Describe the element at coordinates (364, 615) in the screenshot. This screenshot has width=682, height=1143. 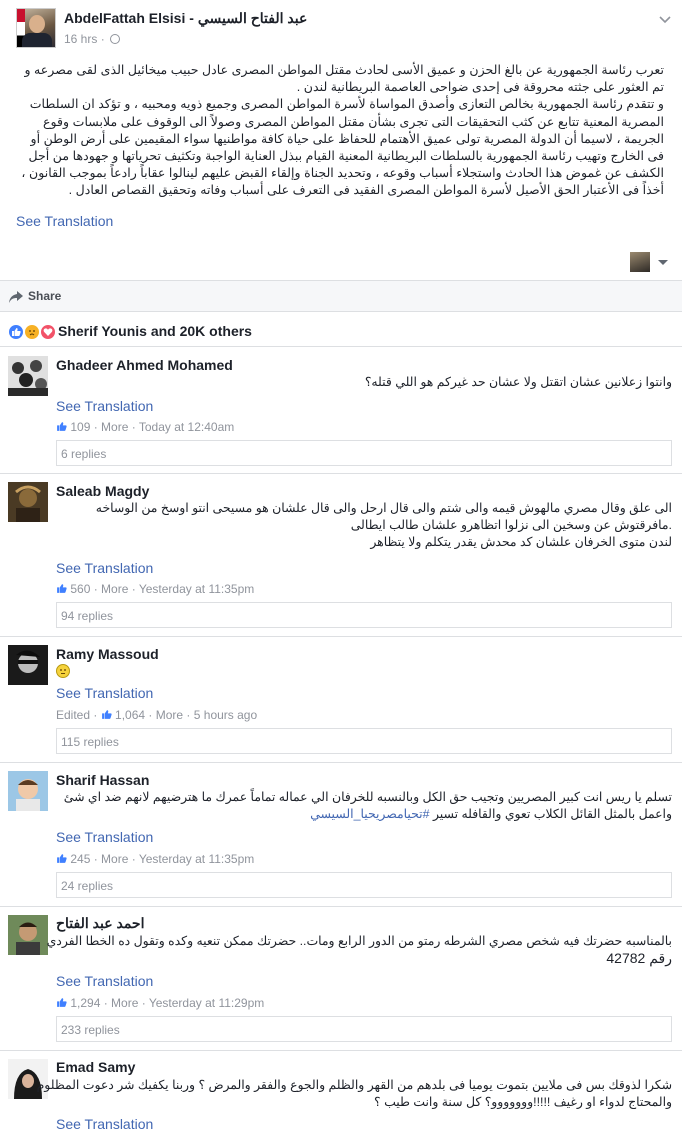
I see `replies-link: 94 replies` at that location.